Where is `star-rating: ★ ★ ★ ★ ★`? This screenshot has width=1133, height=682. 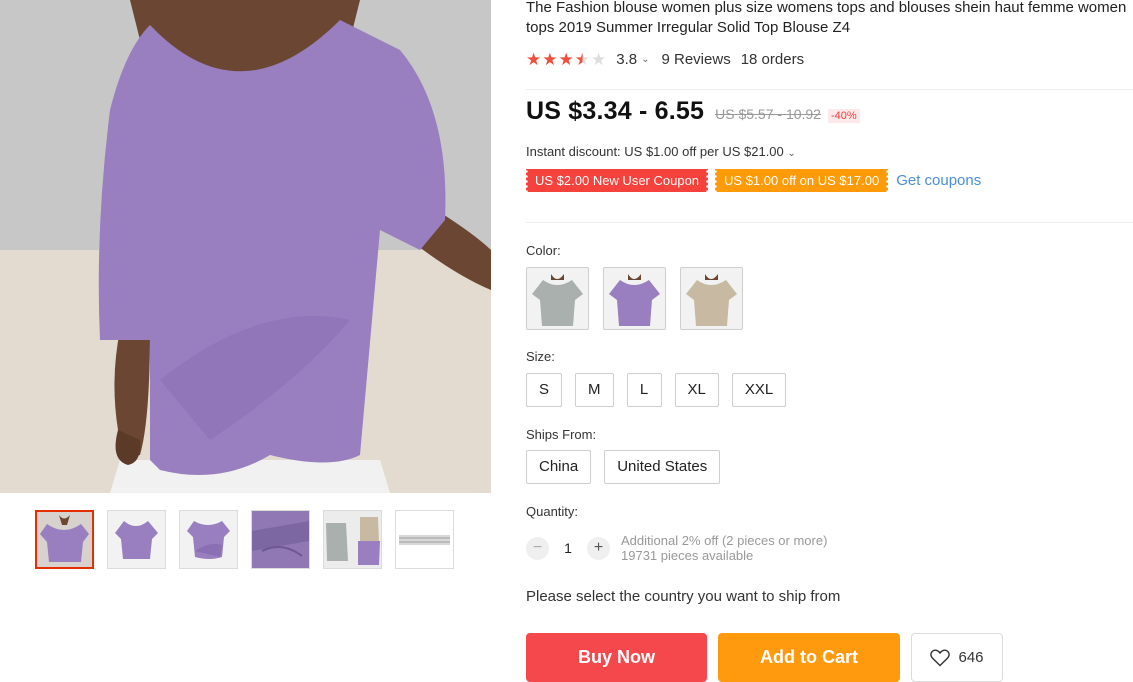
star-rating: ★ ★ ★ ★ ★ is located at coordinates (566, 59).